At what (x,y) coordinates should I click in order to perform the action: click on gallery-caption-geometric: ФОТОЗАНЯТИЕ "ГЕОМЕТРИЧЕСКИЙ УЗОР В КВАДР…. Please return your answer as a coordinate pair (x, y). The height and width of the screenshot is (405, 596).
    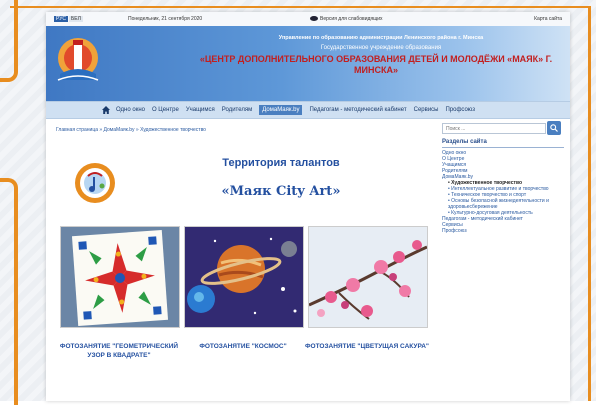
    Looking at the image, I should click on (119, 351).